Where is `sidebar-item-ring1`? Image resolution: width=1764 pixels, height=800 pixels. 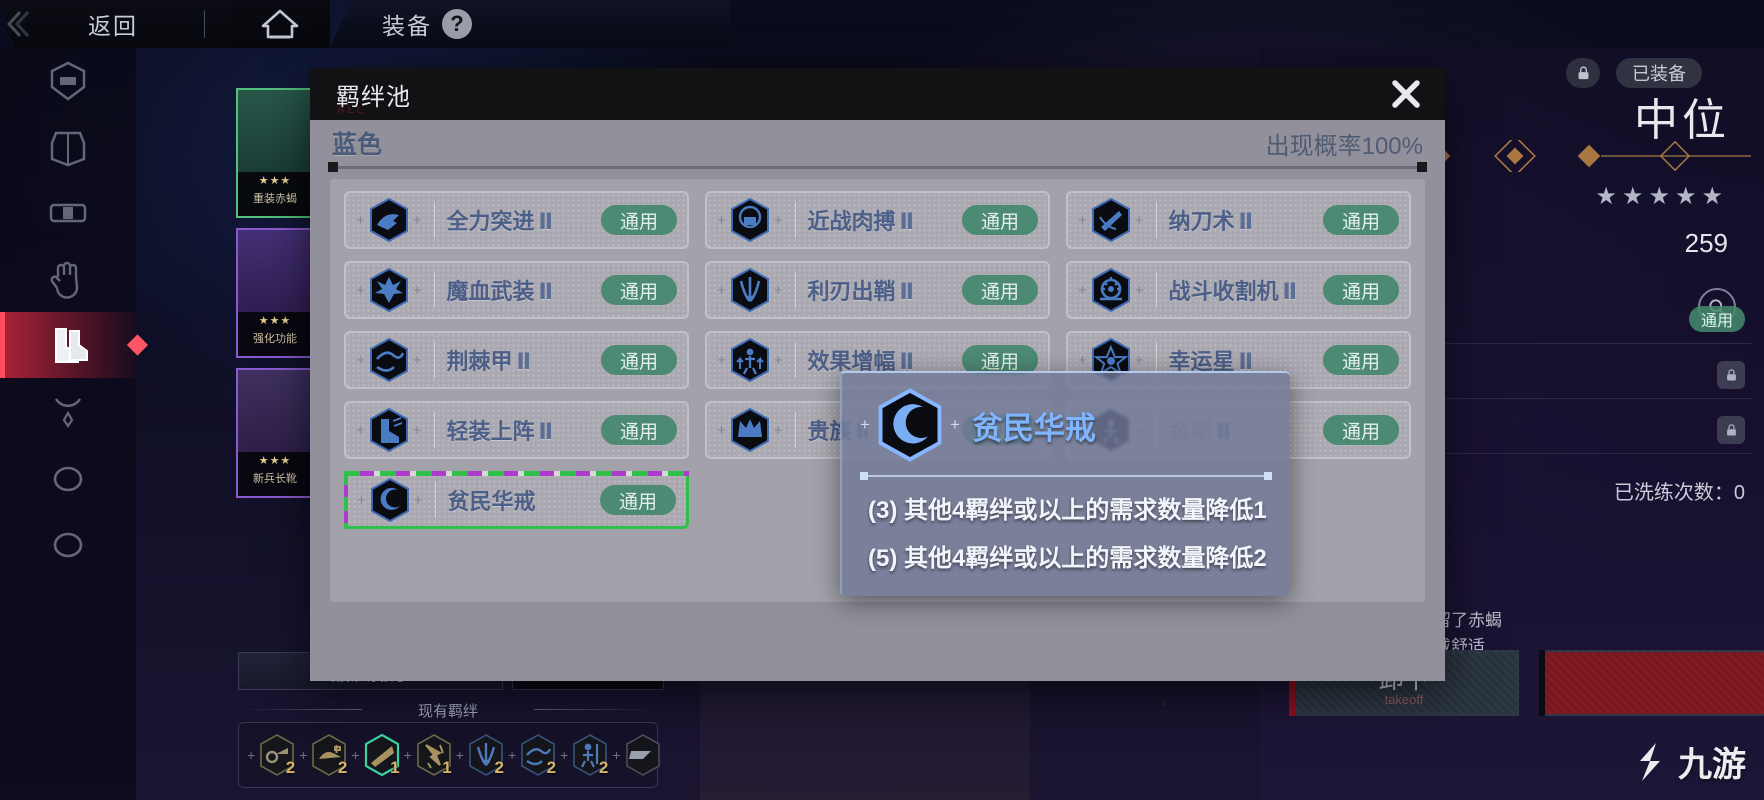
sidebar-item-ring1 is located at coordinates (68, 477).